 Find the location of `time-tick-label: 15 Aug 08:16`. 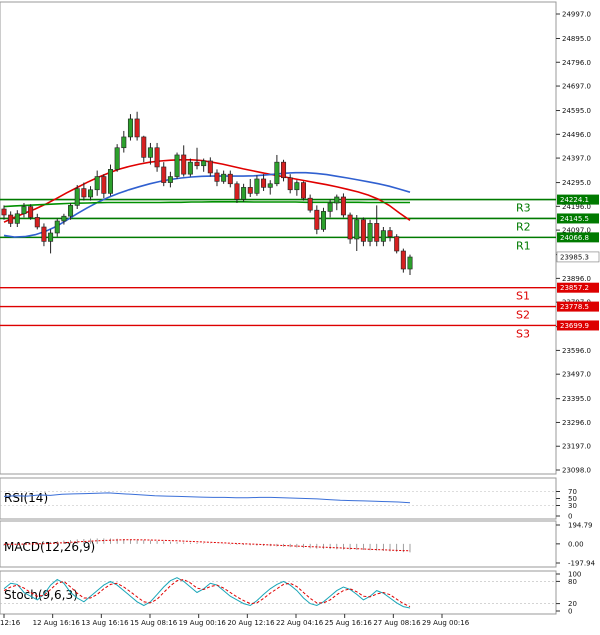

time-tick-label: 15 Aug 08:16 is located at coordinates (154, 623).